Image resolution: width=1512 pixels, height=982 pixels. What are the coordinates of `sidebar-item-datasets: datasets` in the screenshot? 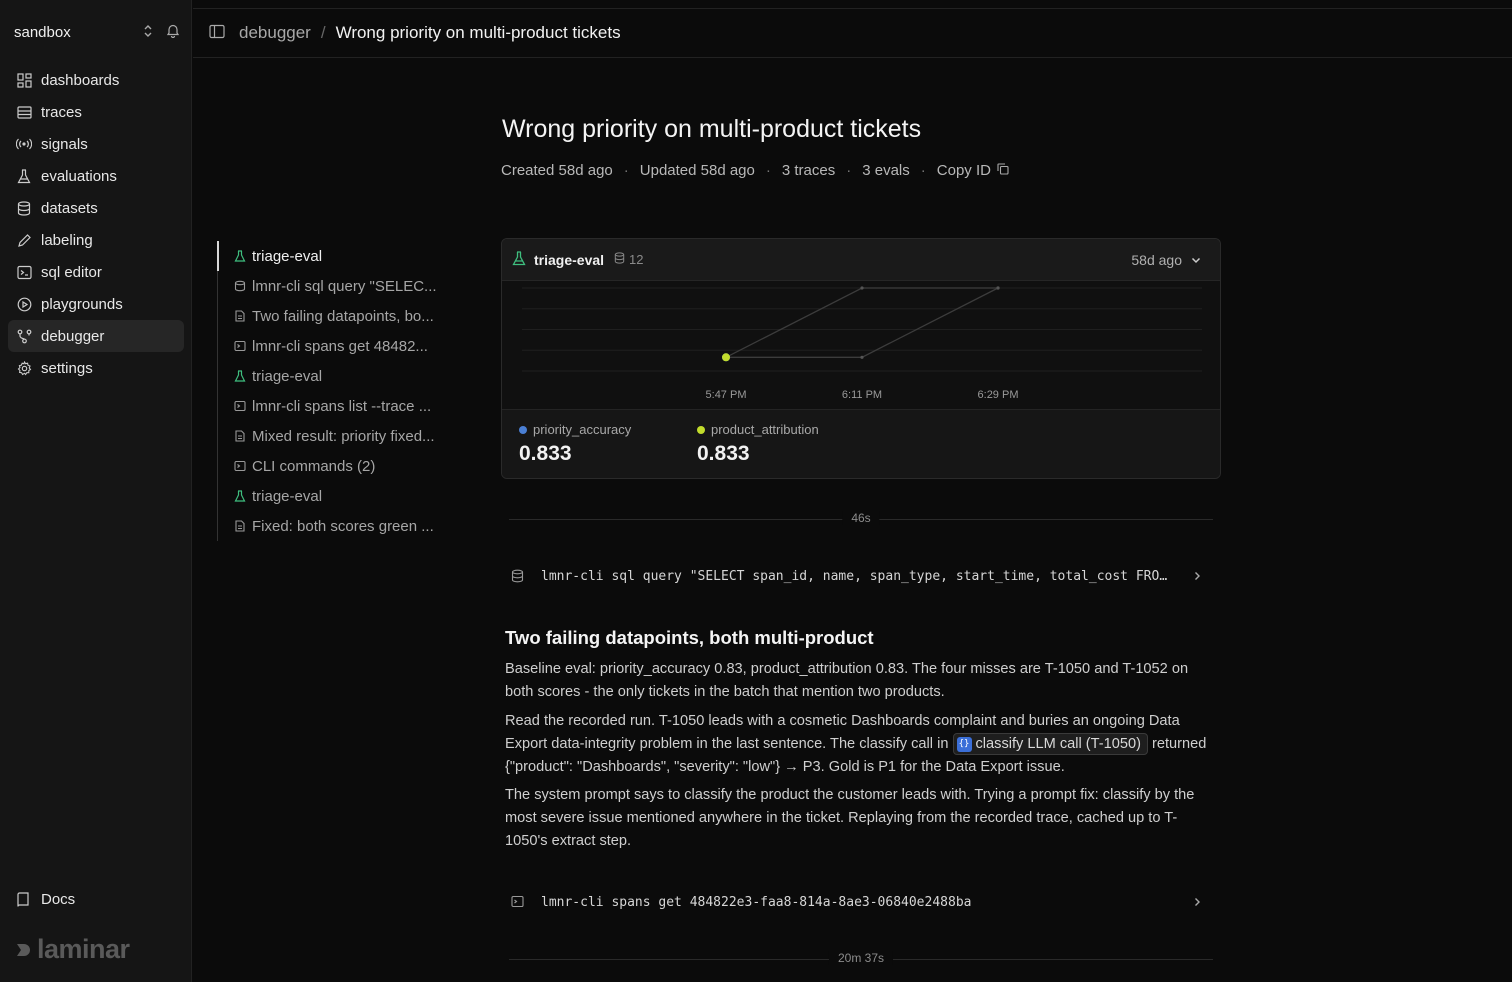 It's located at (96, 208).